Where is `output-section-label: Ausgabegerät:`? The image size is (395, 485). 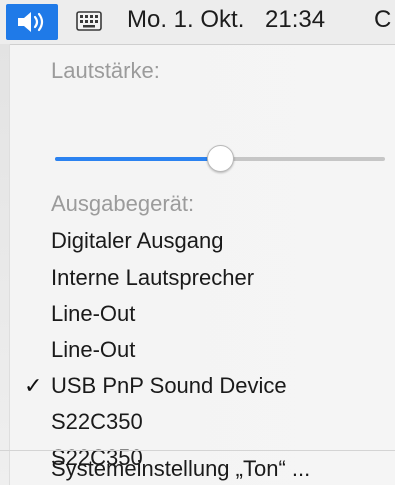 output-section-label: Ausgabegerät: is located at coordinates (123, 203).